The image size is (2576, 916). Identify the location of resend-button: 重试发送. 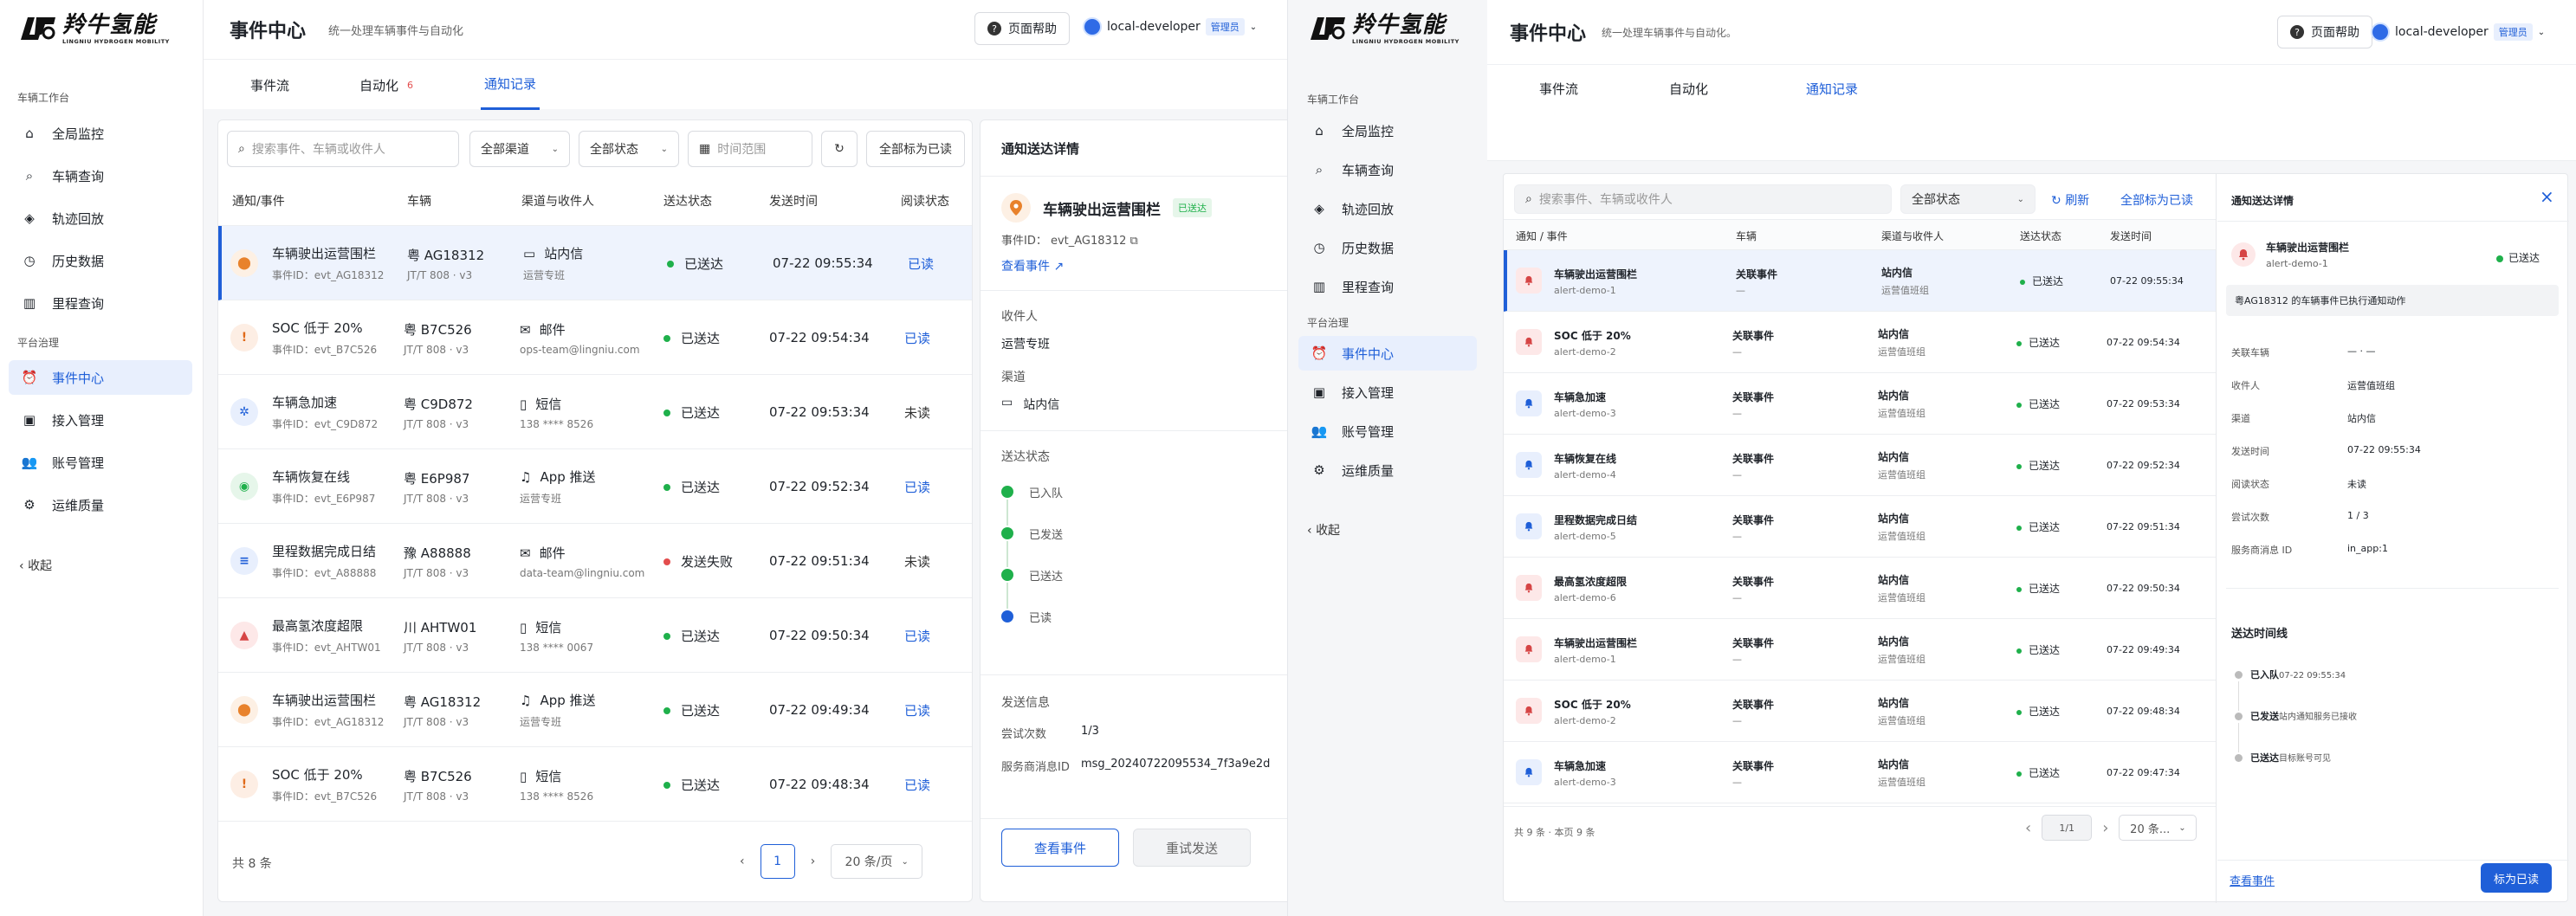
(1192, 848).